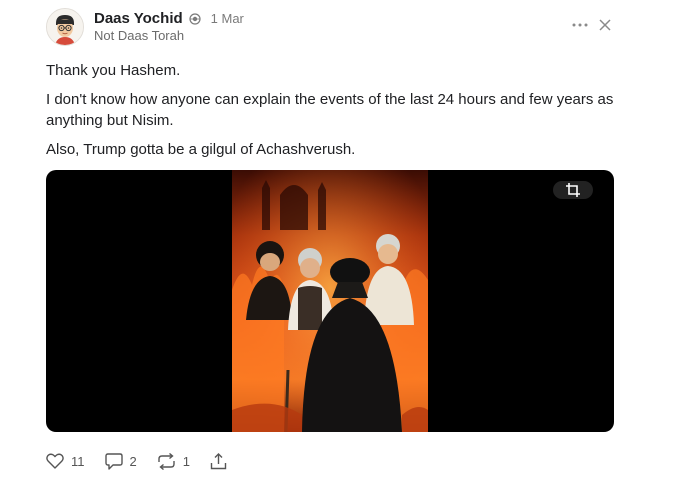 The height and width of the screenshot is (488, 680). I want to click on like-count: 11, so click(78, 461).